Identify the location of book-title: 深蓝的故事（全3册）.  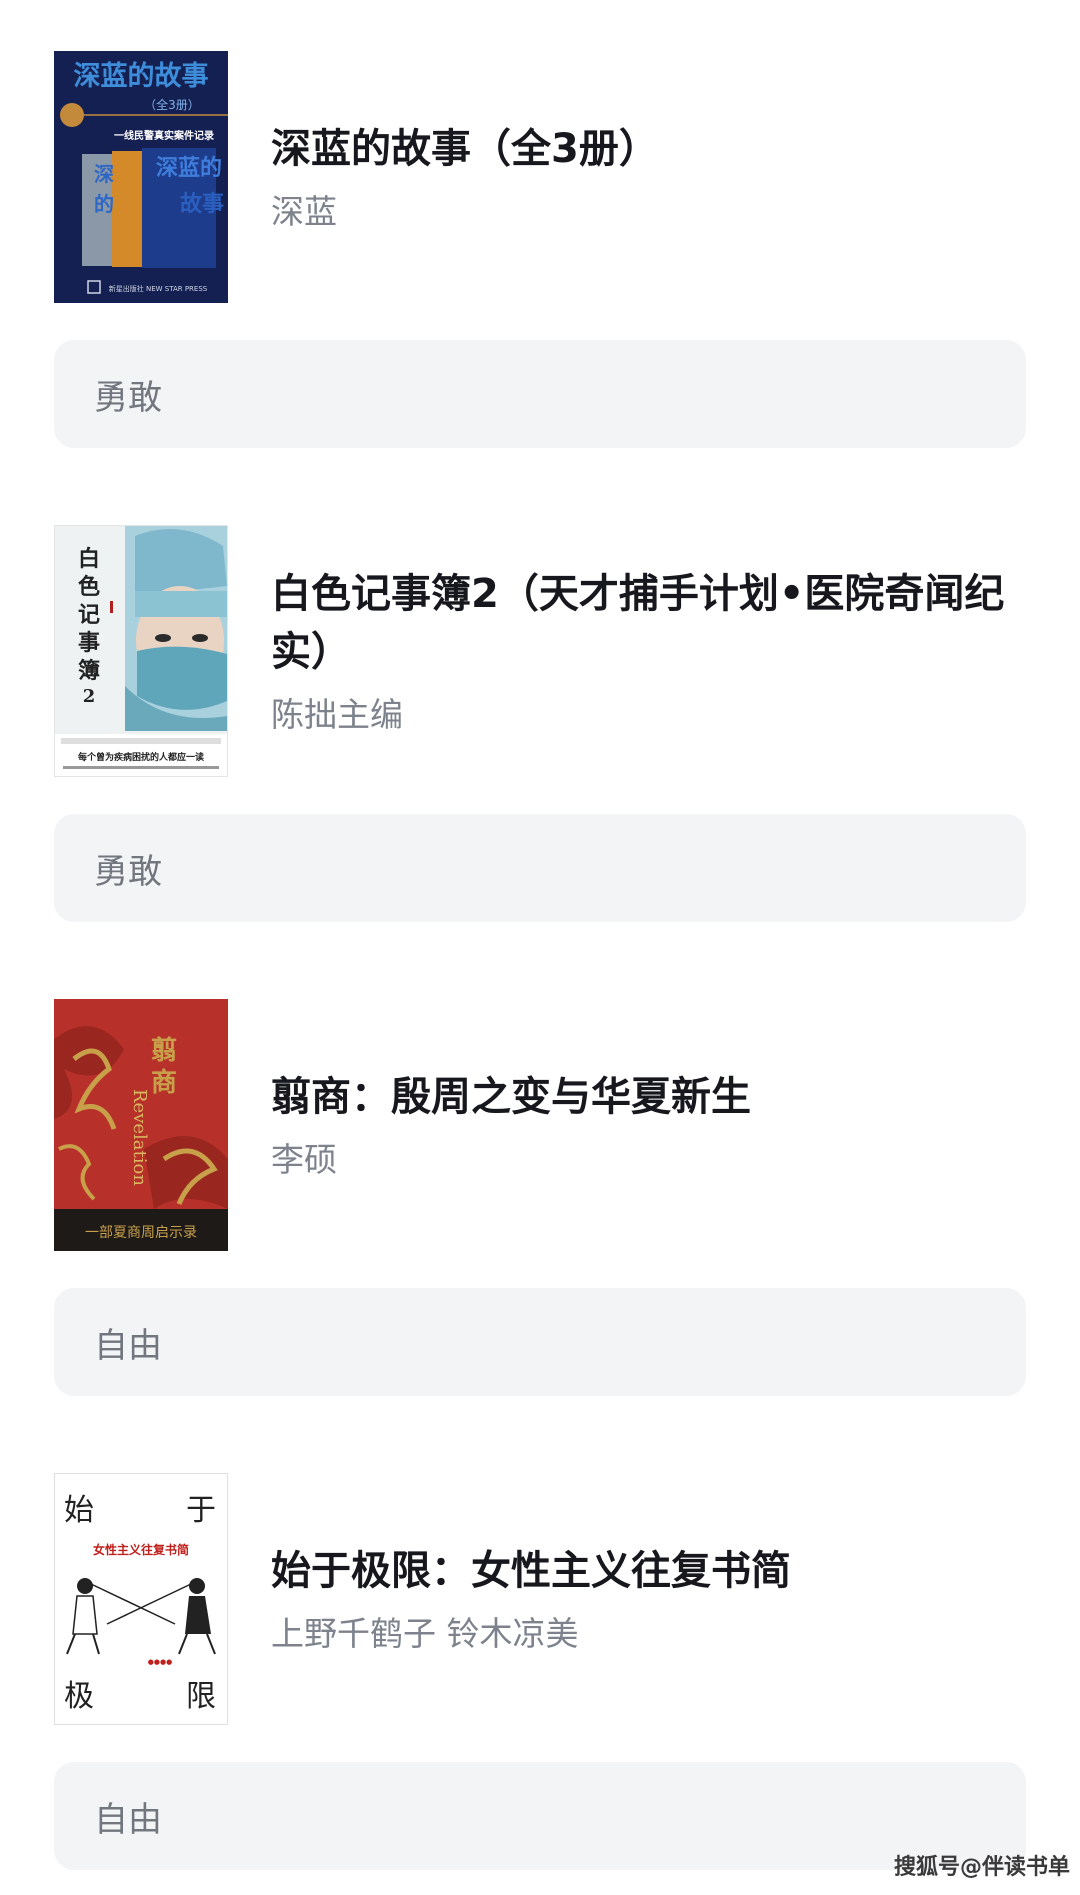
(648, 149).